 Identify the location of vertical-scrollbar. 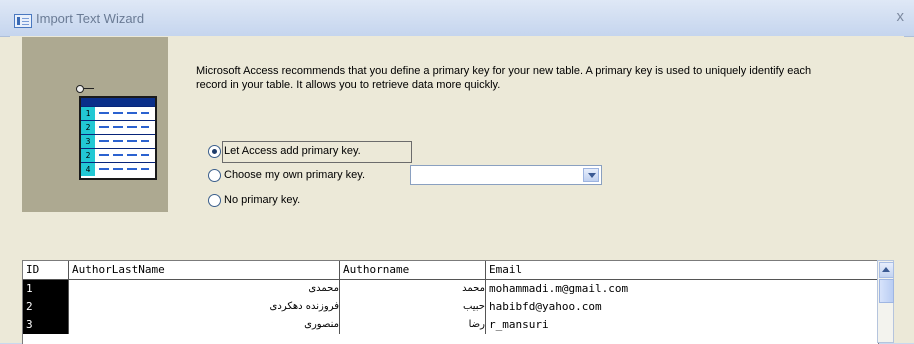
(885, 301).